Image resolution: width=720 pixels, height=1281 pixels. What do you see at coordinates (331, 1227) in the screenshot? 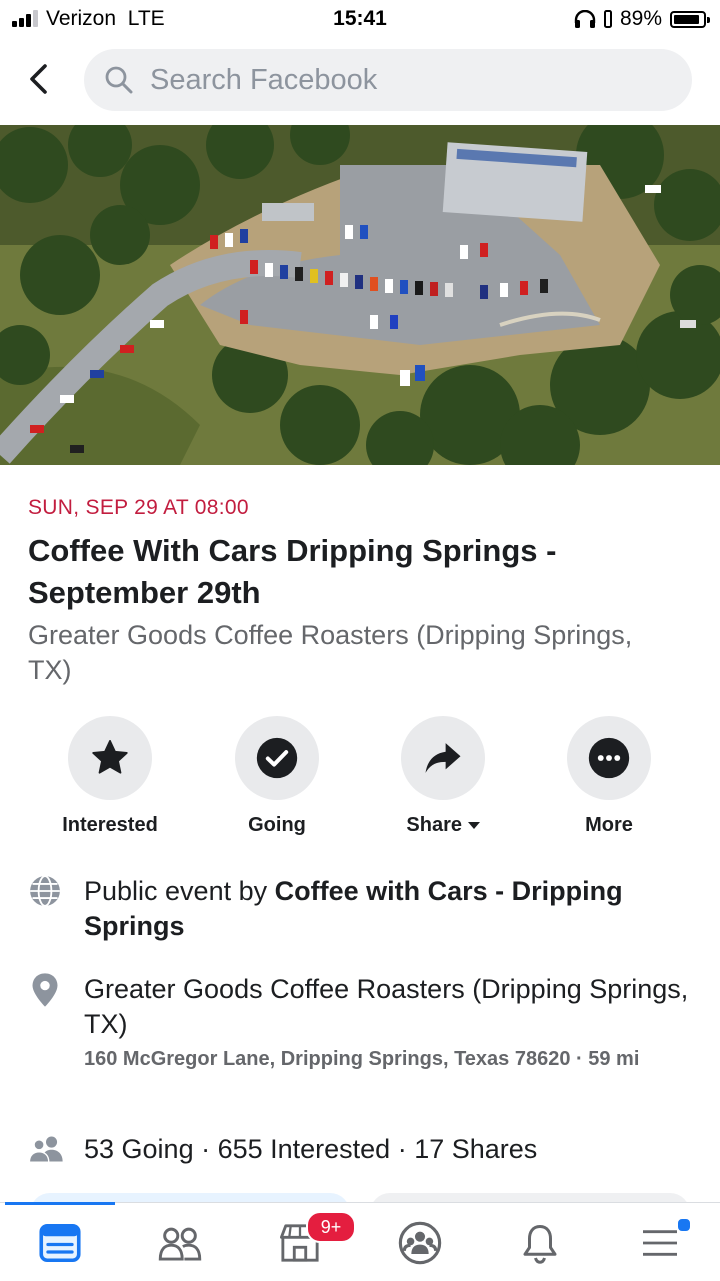
I see `marketplace-badge: 9+` at bounding box center [331, 1227].